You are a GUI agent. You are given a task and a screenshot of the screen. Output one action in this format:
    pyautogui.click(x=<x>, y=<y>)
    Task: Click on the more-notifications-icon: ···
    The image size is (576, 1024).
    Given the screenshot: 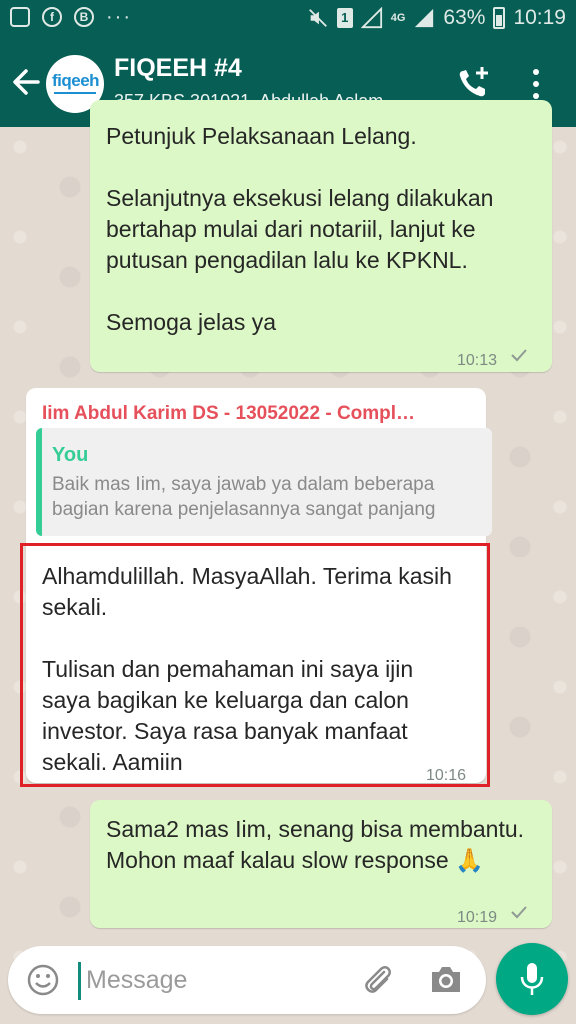 What is the action you would take?
    pyautogui.click(x=119, y=17)
    